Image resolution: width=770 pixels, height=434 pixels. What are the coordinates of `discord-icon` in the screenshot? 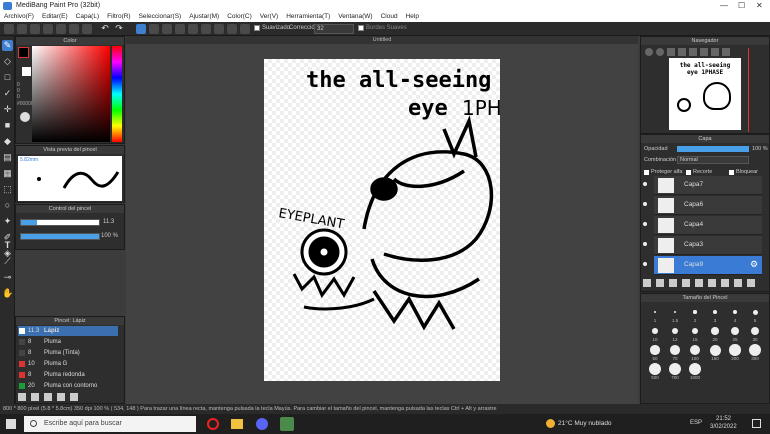 It's located at (262, 424).